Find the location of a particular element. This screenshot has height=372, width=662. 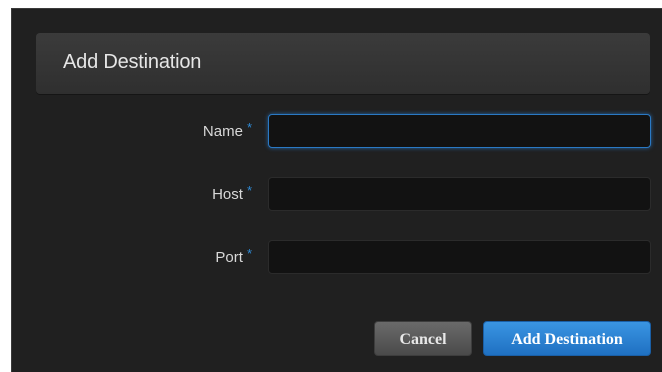

port-required-marker: * is located at coordinates (249, 253).